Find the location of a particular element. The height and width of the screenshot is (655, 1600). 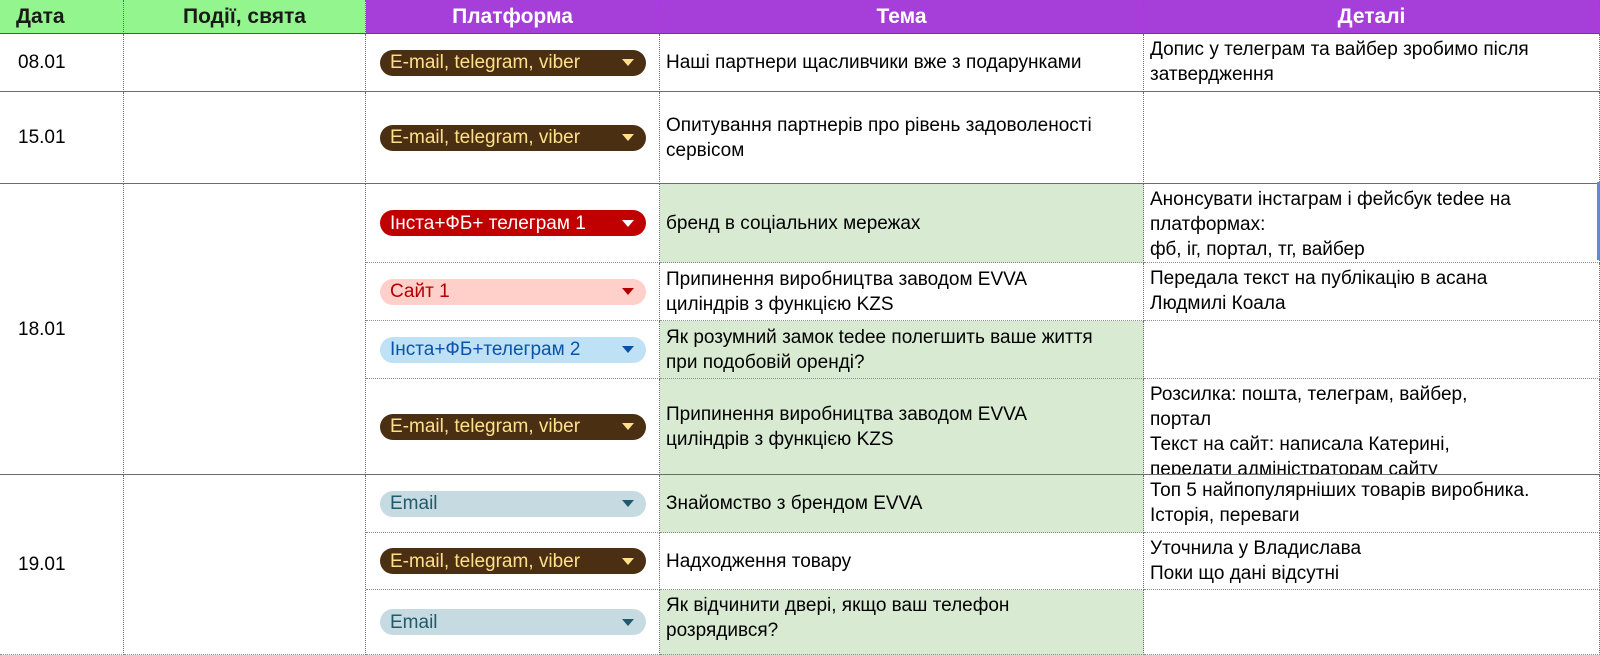

theme-line: Як відчинити двері, якщо ваш телефон is located at coordinates (838, 605).